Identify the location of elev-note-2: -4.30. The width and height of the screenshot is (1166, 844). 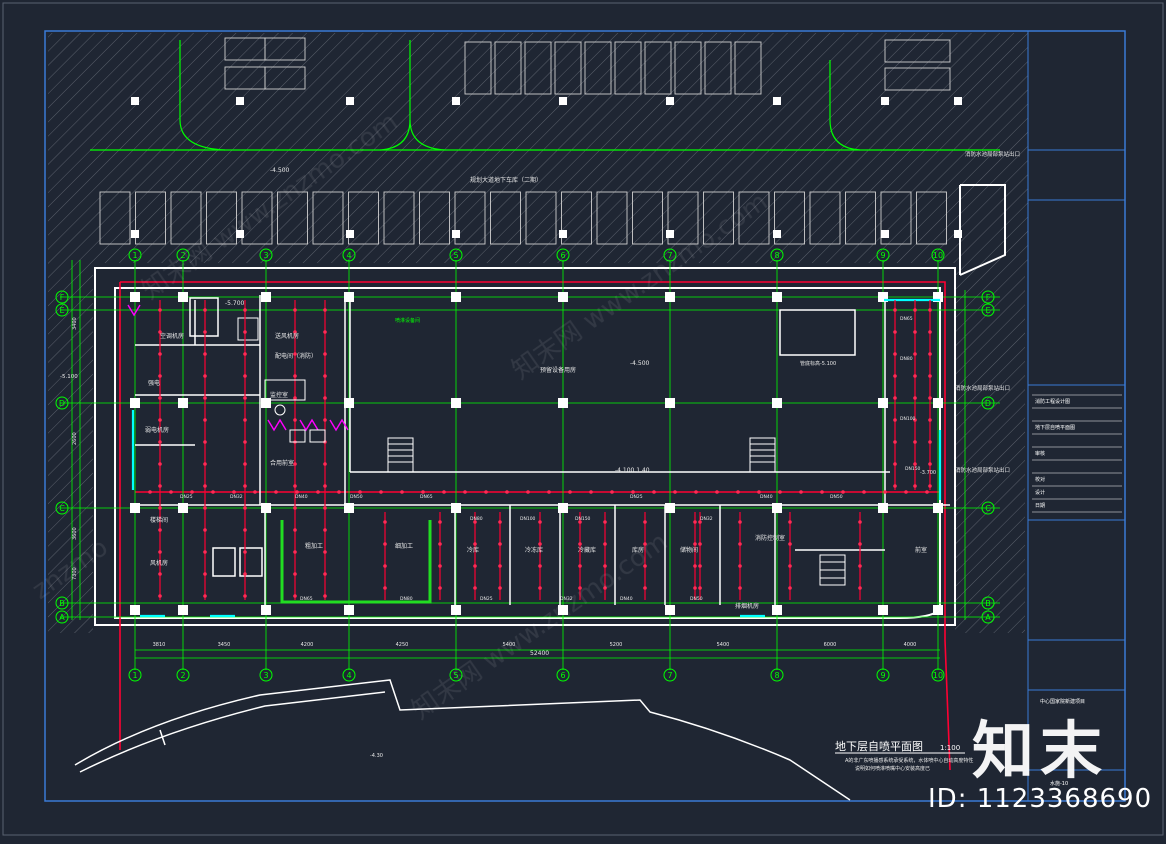
(376, 756).